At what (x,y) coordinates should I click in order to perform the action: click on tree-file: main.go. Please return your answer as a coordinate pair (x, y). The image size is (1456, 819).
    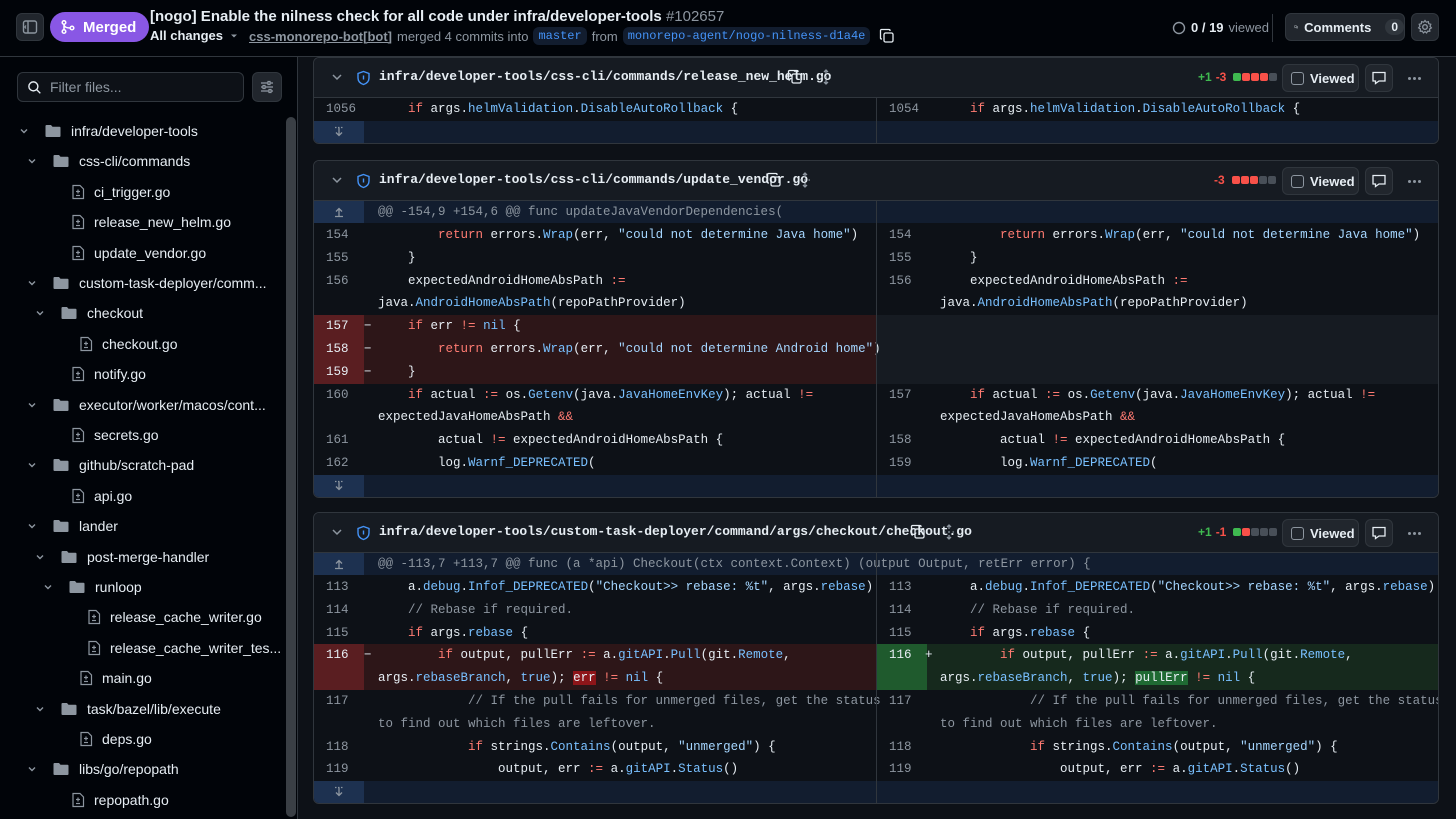
    Looking at the image, I should click on (141, 678).